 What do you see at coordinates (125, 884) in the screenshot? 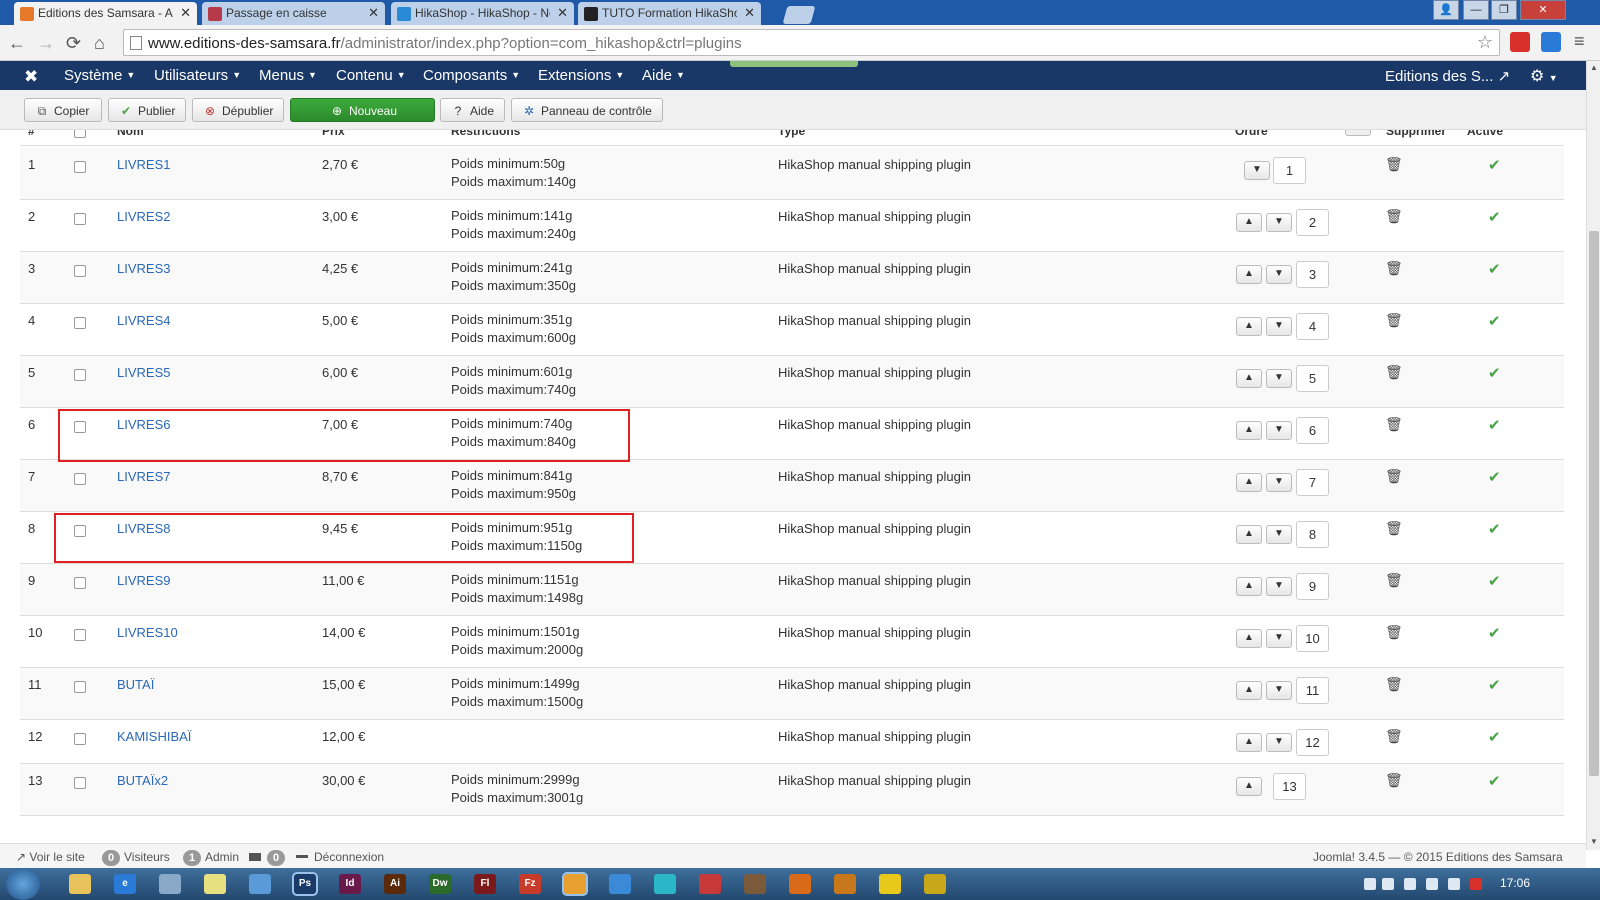
I see `taskbar-app-icon: e` at bounding box center [125, 884].